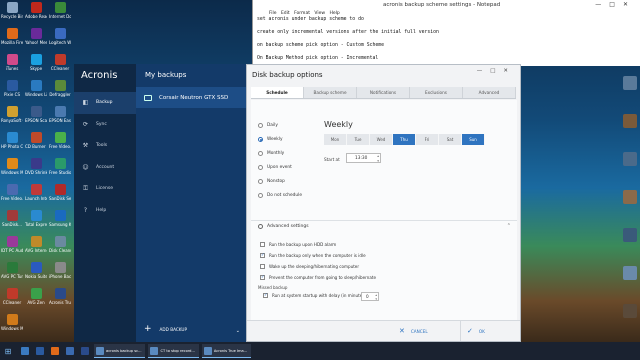  I want to click on day-mon: Mon, so click(335, 139).